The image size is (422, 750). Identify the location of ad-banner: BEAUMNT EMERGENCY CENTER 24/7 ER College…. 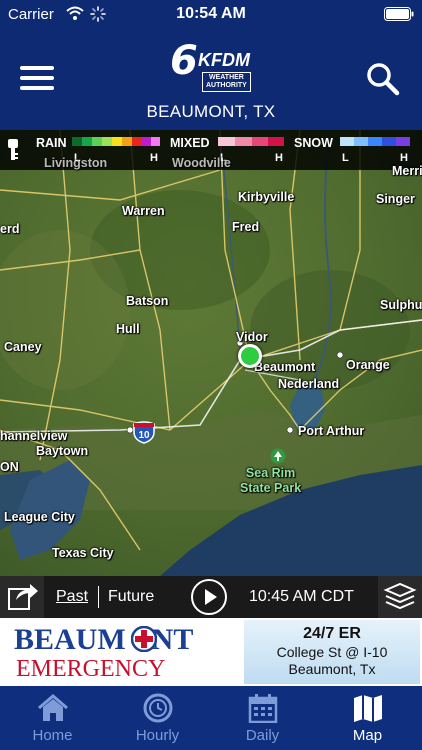
(211, 663).